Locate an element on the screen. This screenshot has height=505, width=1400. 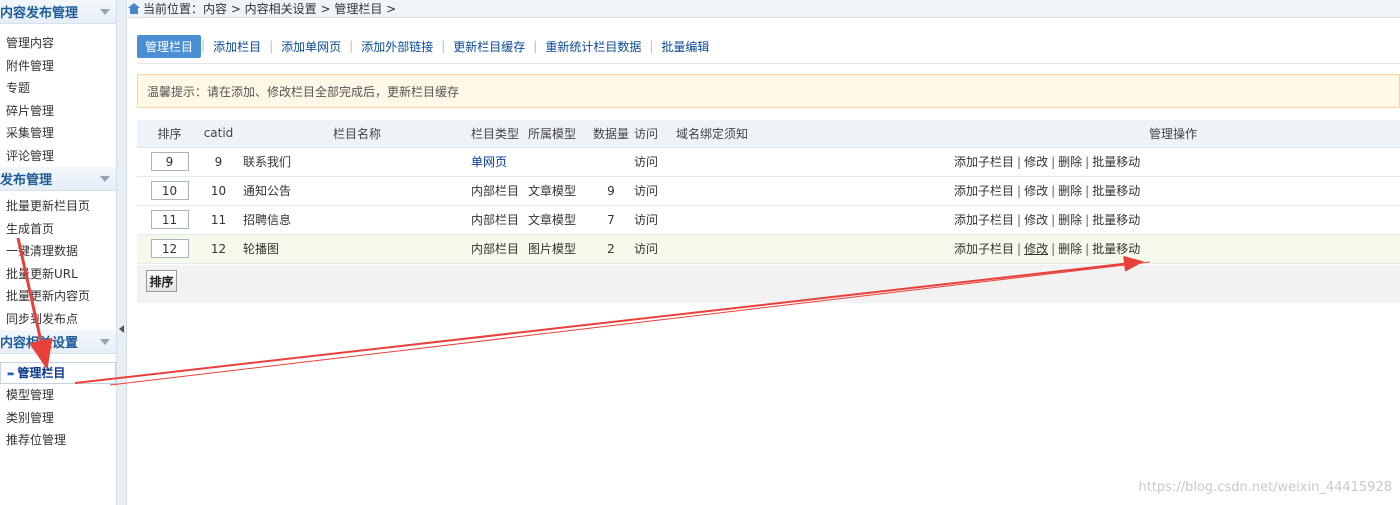
count-cell: 7 is located at coordinates (611, 219).